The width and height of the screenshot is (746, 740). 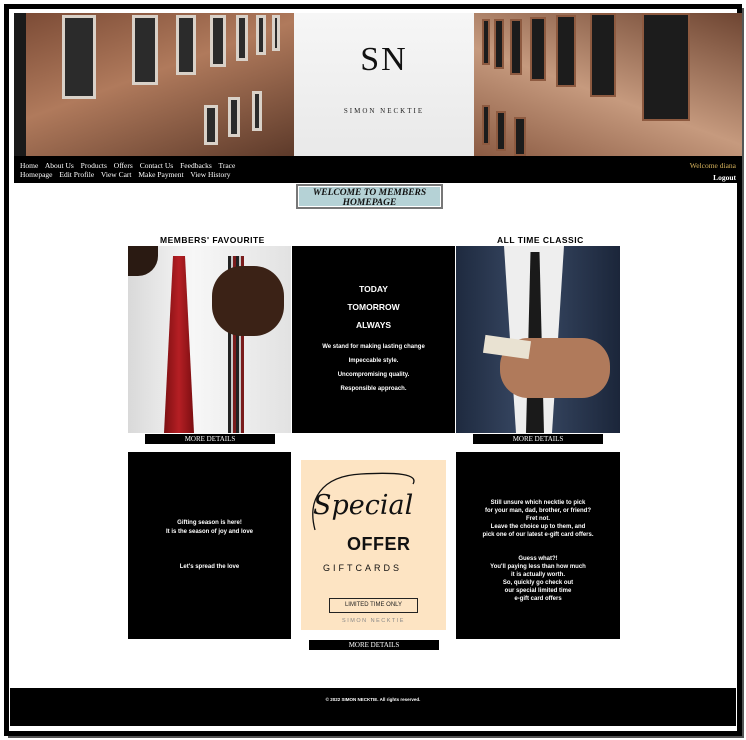 What do you see at coordinates (363, 568) in the screenshot?
I see `offer-subheading: GIFTCARDS` at bounding box center [363, 568].